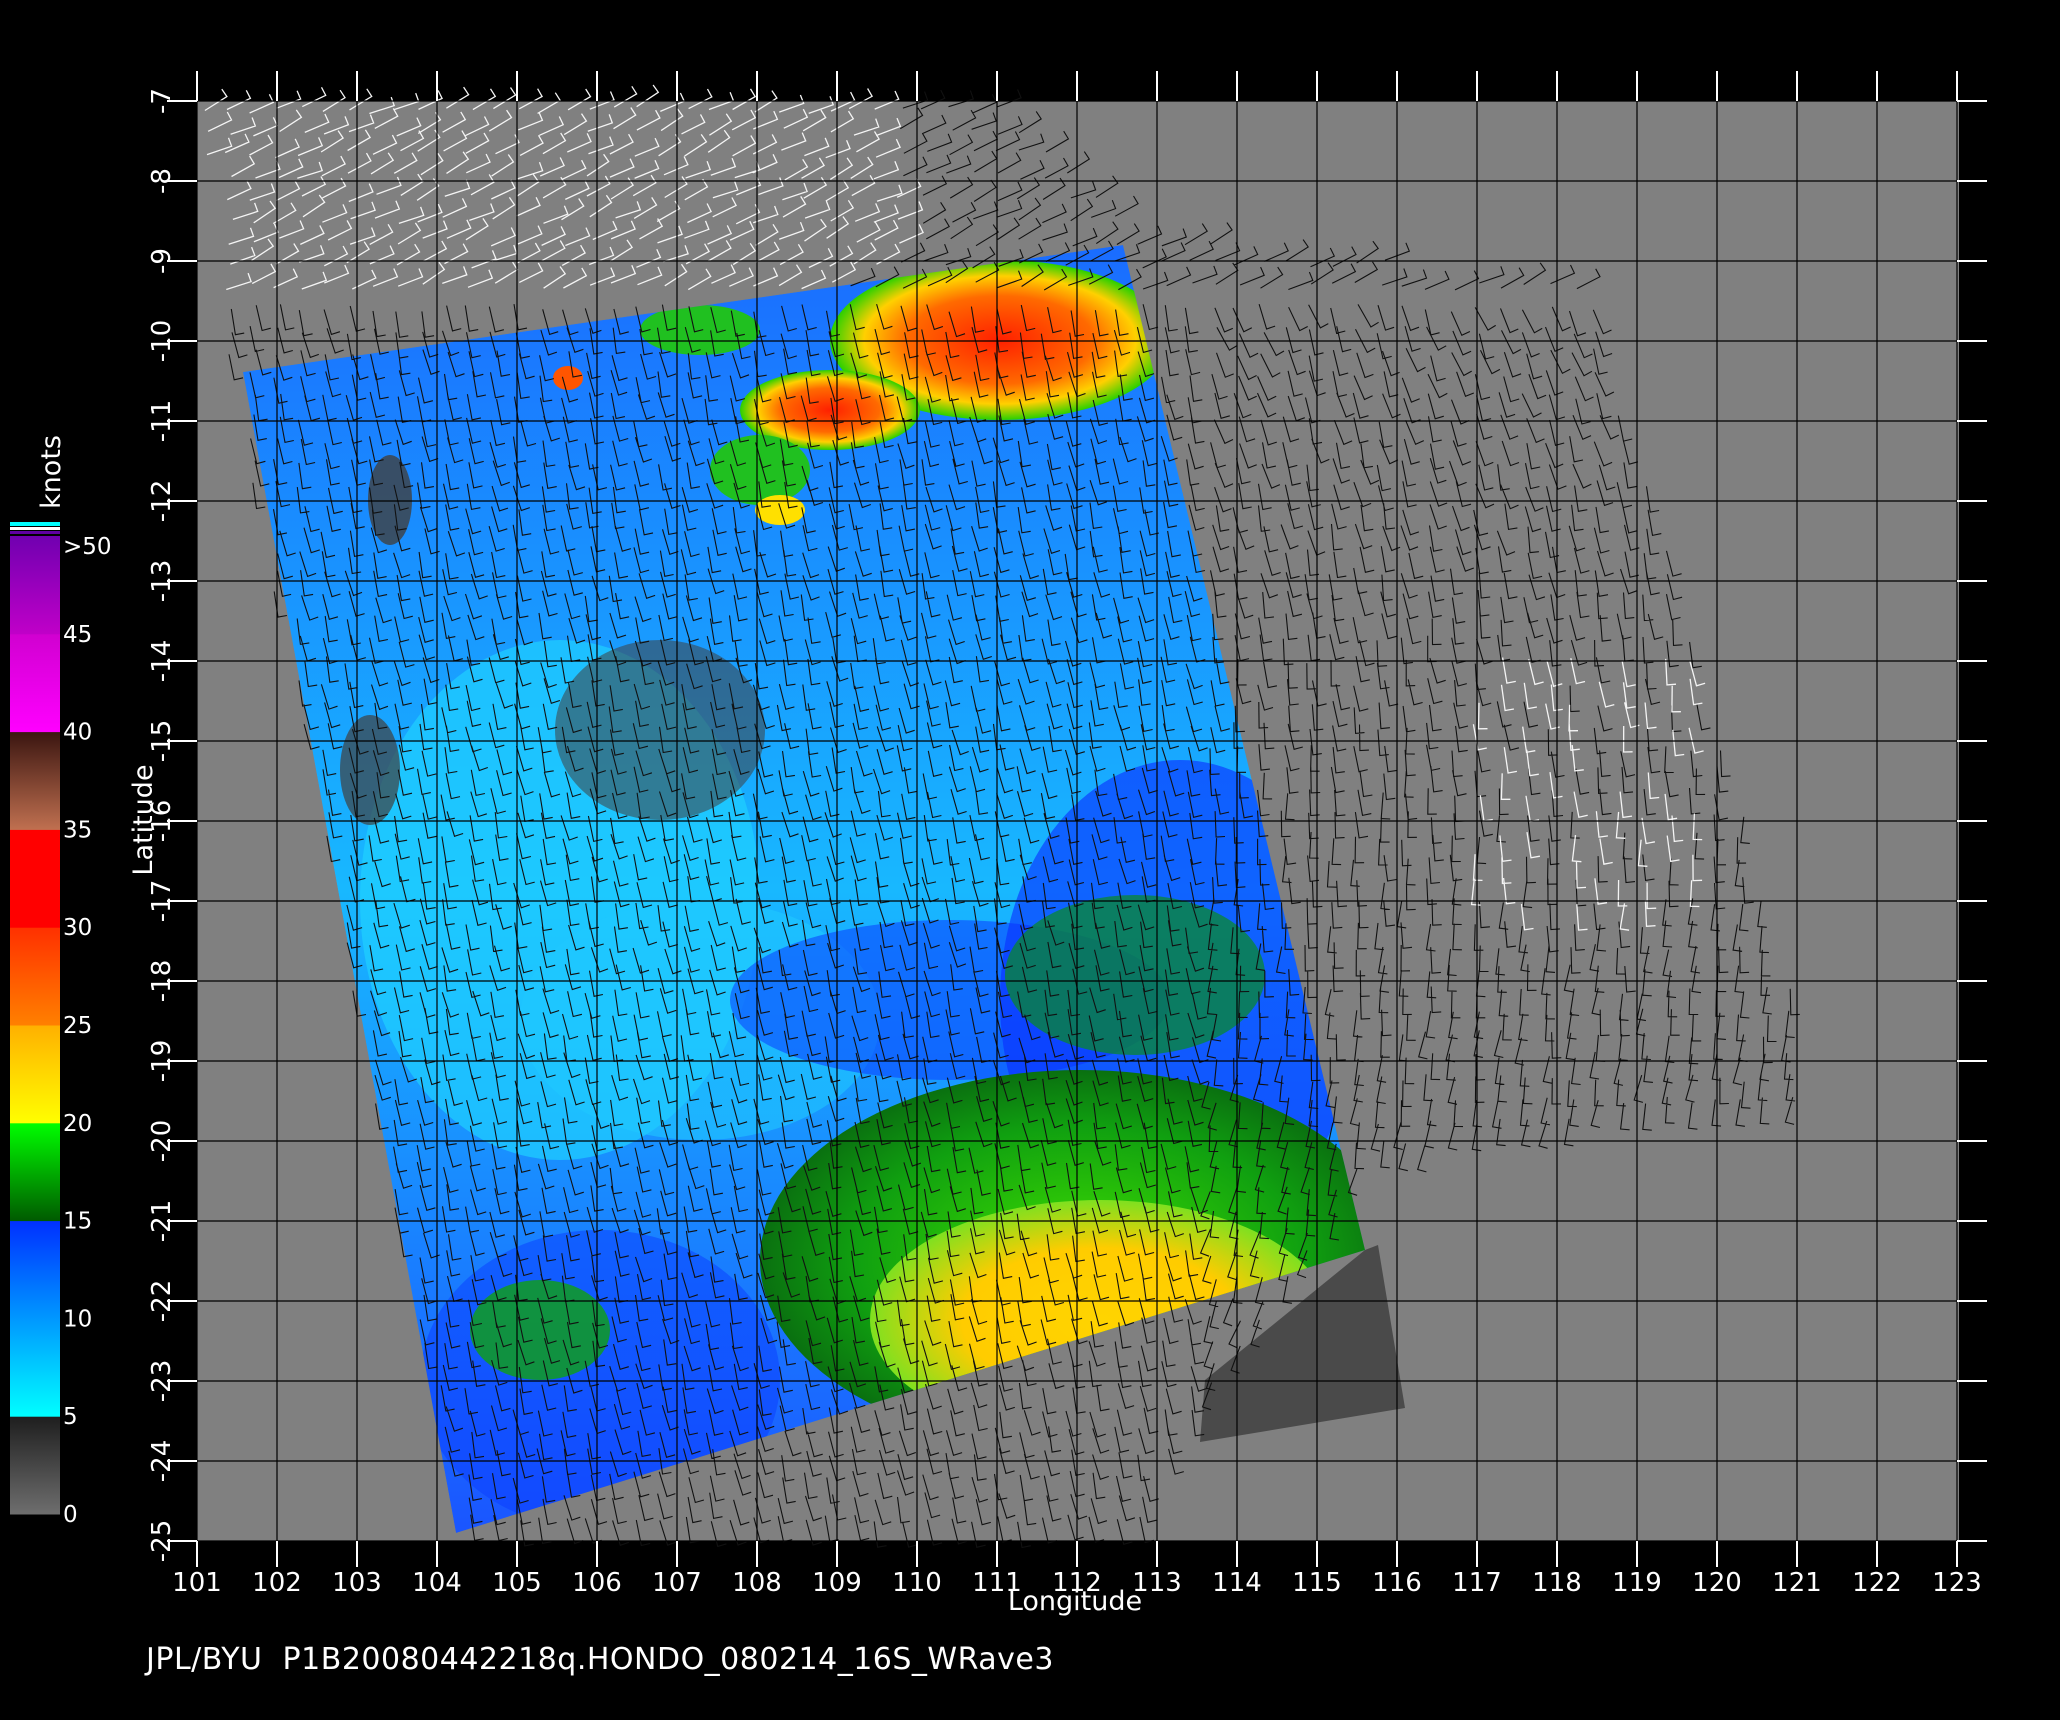 This screenshot has height=1720, width=2060. What do you see at coordinates (357, 1583) in the screenshot?
I see `lon-tick-label: 103` at bounding box center [357, 1583].